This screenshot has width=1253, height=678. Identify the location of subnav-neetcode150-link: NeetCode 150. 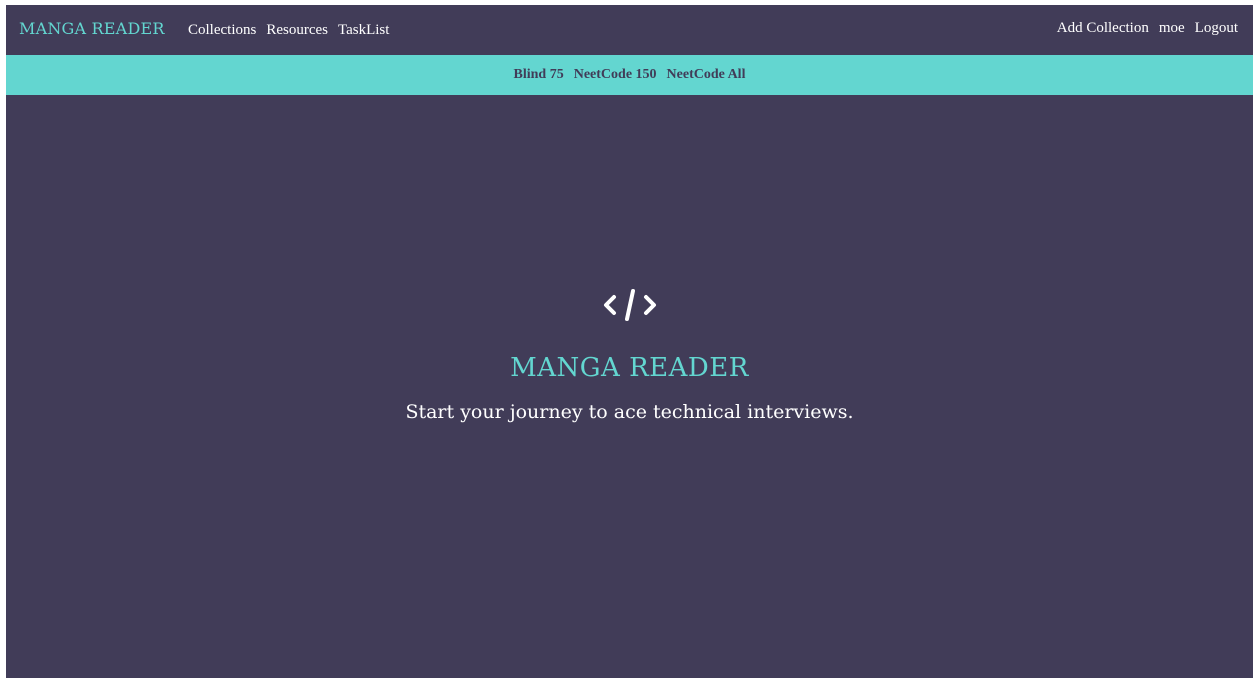
(615, 75).